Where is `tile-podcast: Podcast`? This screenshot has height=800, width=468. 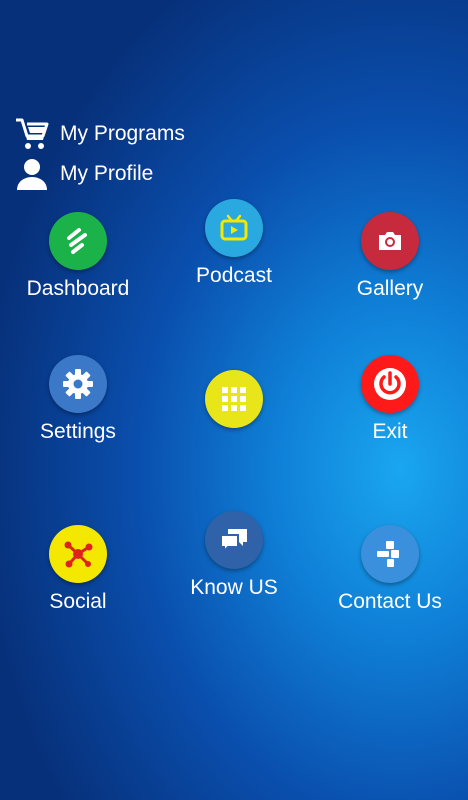
tile-podcast: Podcast is located at coordinates (234, 243).